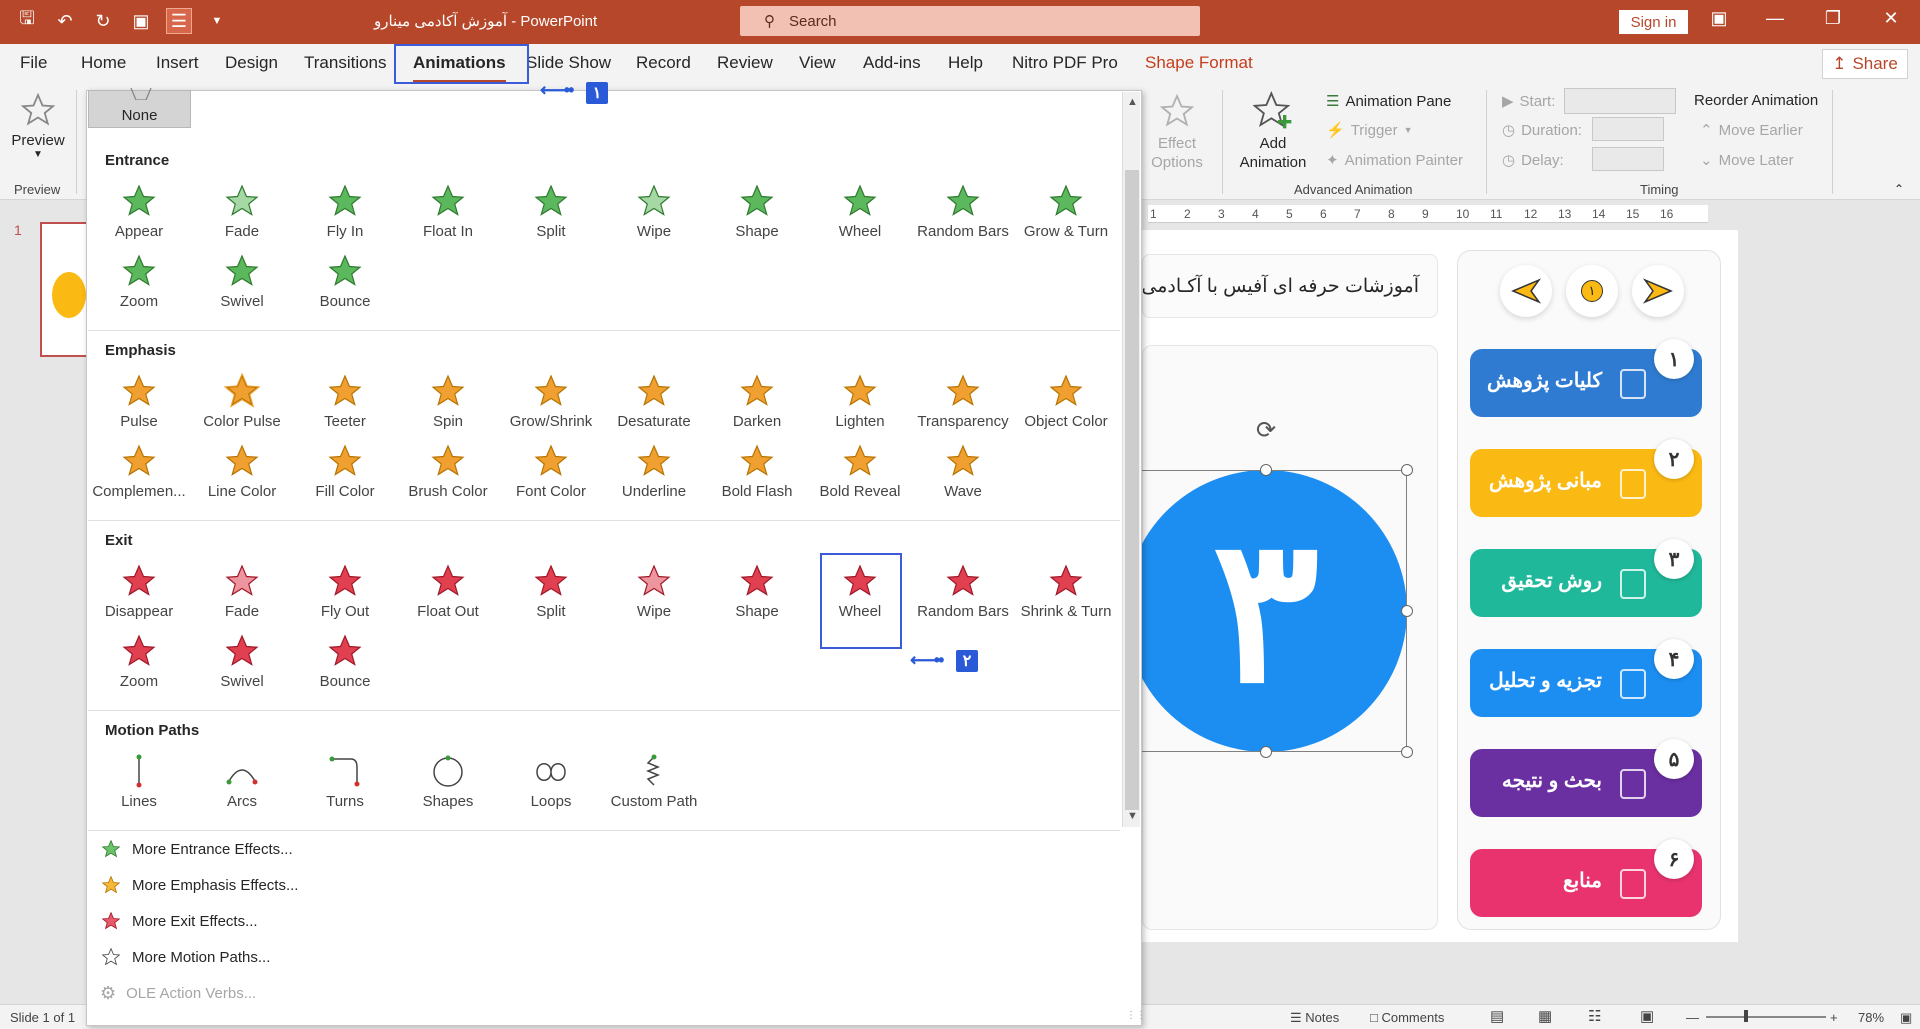  I want to click on effect-motion-arcs: Arcs, so click(242, 786).